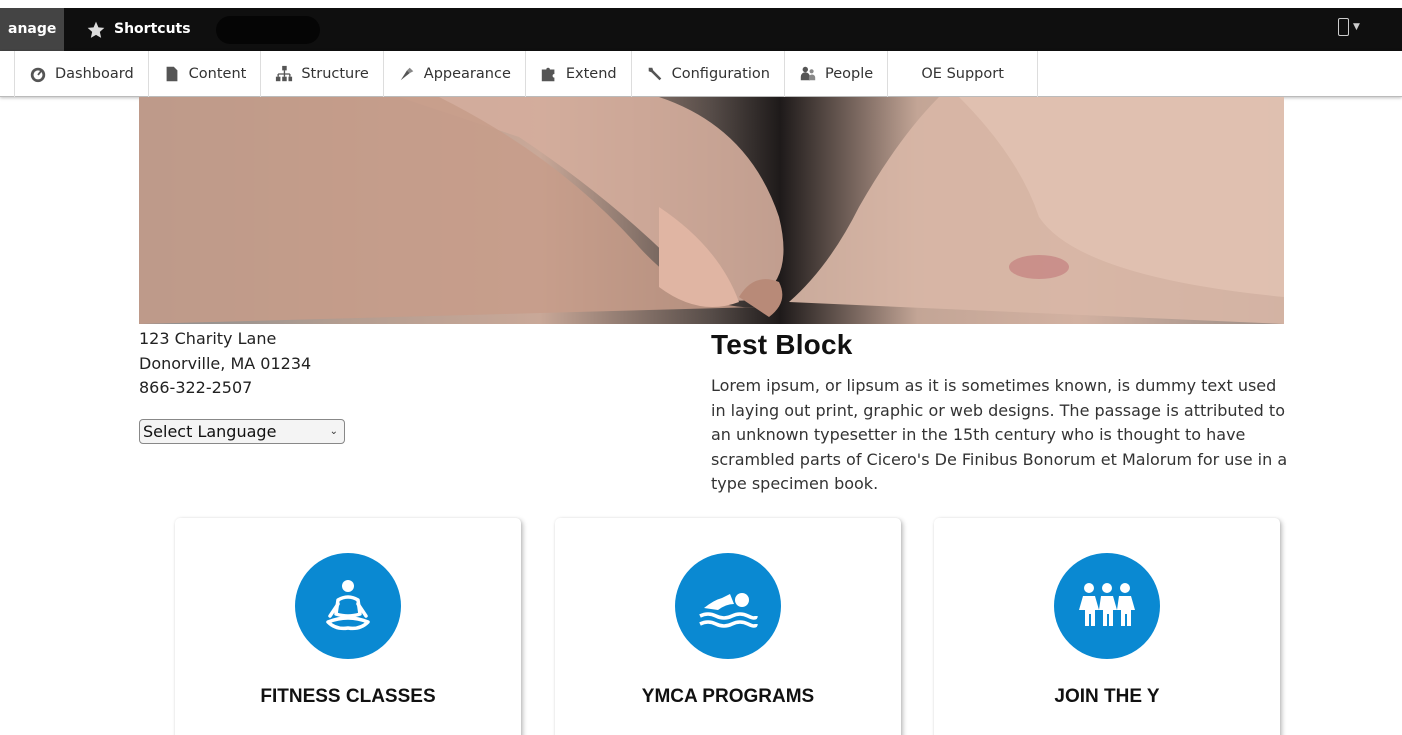 This screenshot has height=735, width=1402. What do you see at coordinates (268, 30) in the screenshot?
I see `redacted-user` at bounding box center [268, 30].